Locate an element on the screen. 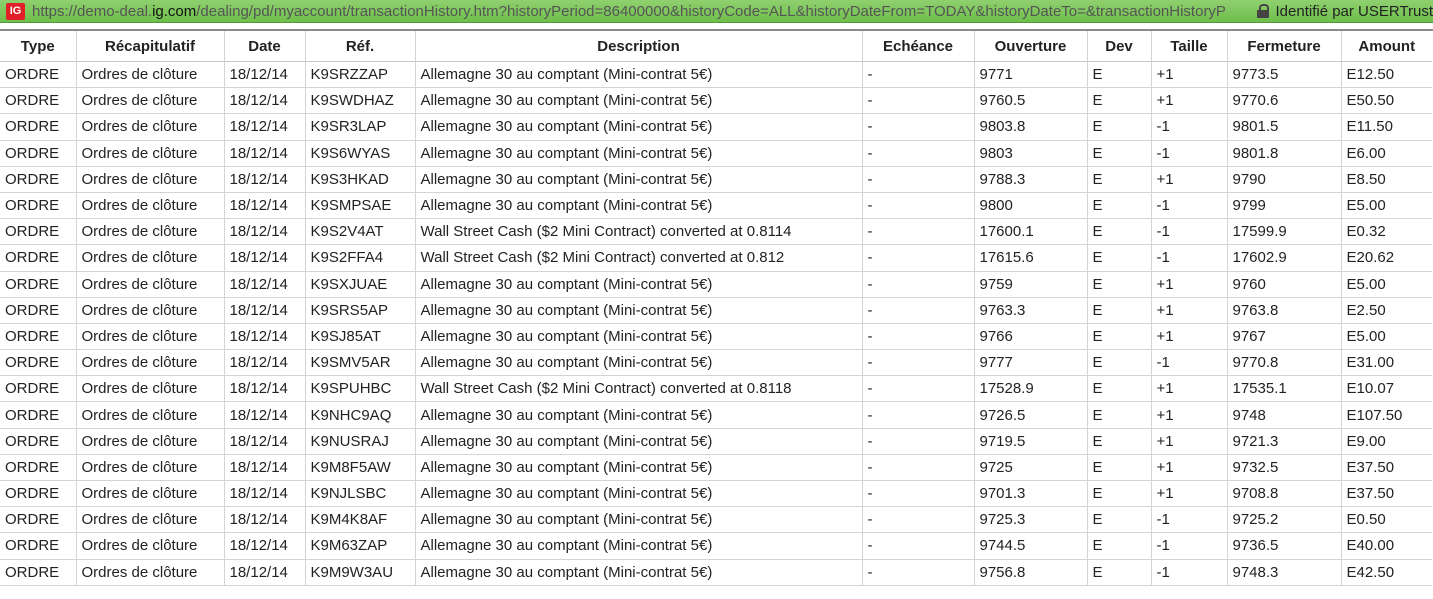  col-header-size: Taille is located at coordinates (1189, 46).